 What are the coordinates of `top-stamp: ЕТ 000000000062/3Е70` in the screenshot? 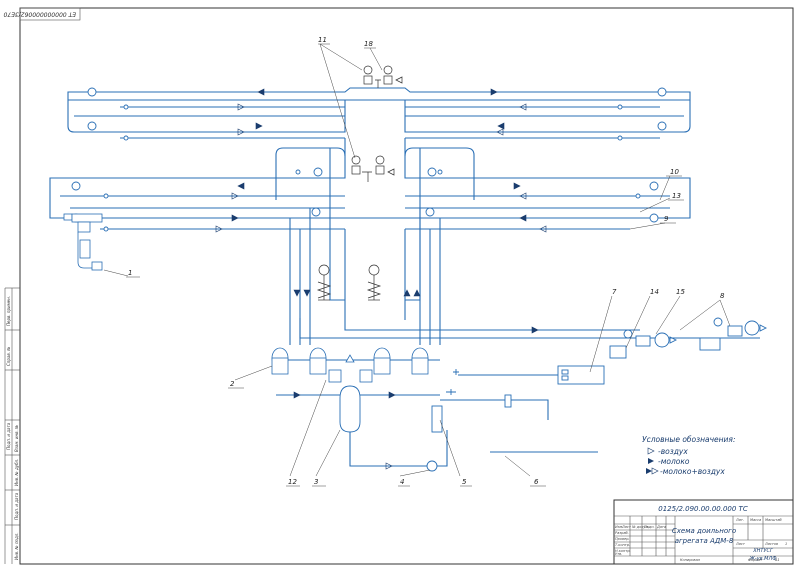 It's located at (42, 14).